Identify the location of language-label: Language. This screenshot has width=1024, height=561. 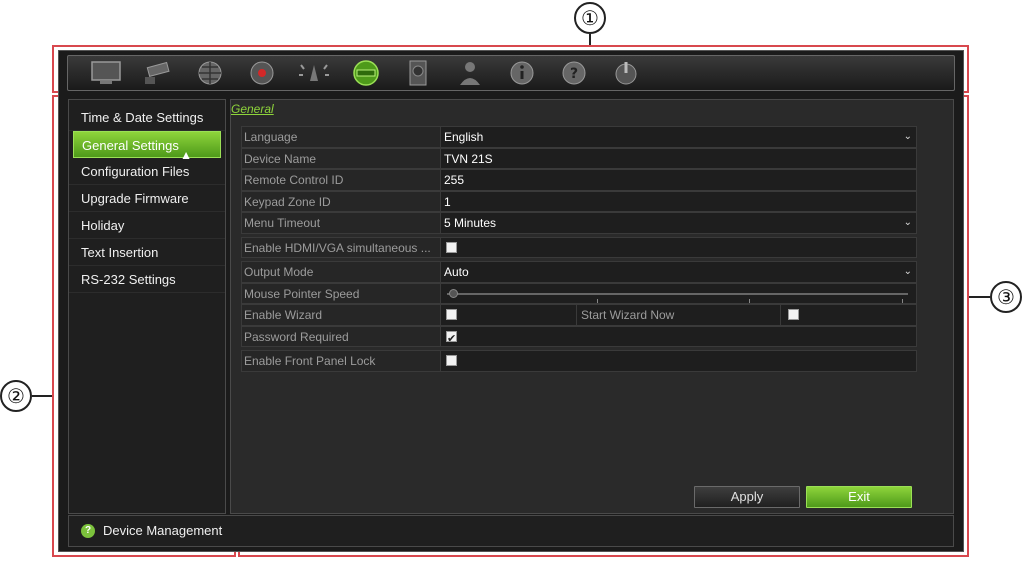
(341, 137).